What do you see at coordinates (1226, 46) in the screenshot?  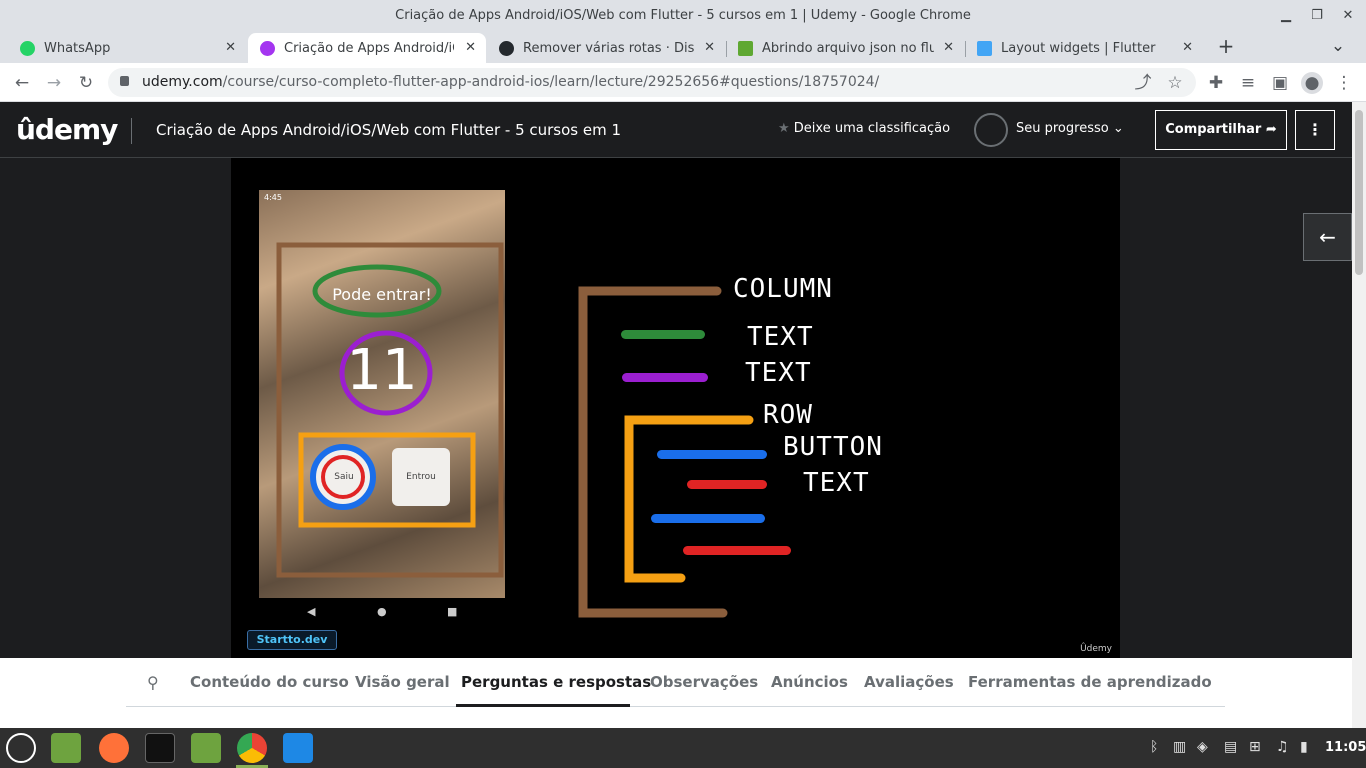 I see `new-tab-icon: +` at bounding box center [1226, 46].